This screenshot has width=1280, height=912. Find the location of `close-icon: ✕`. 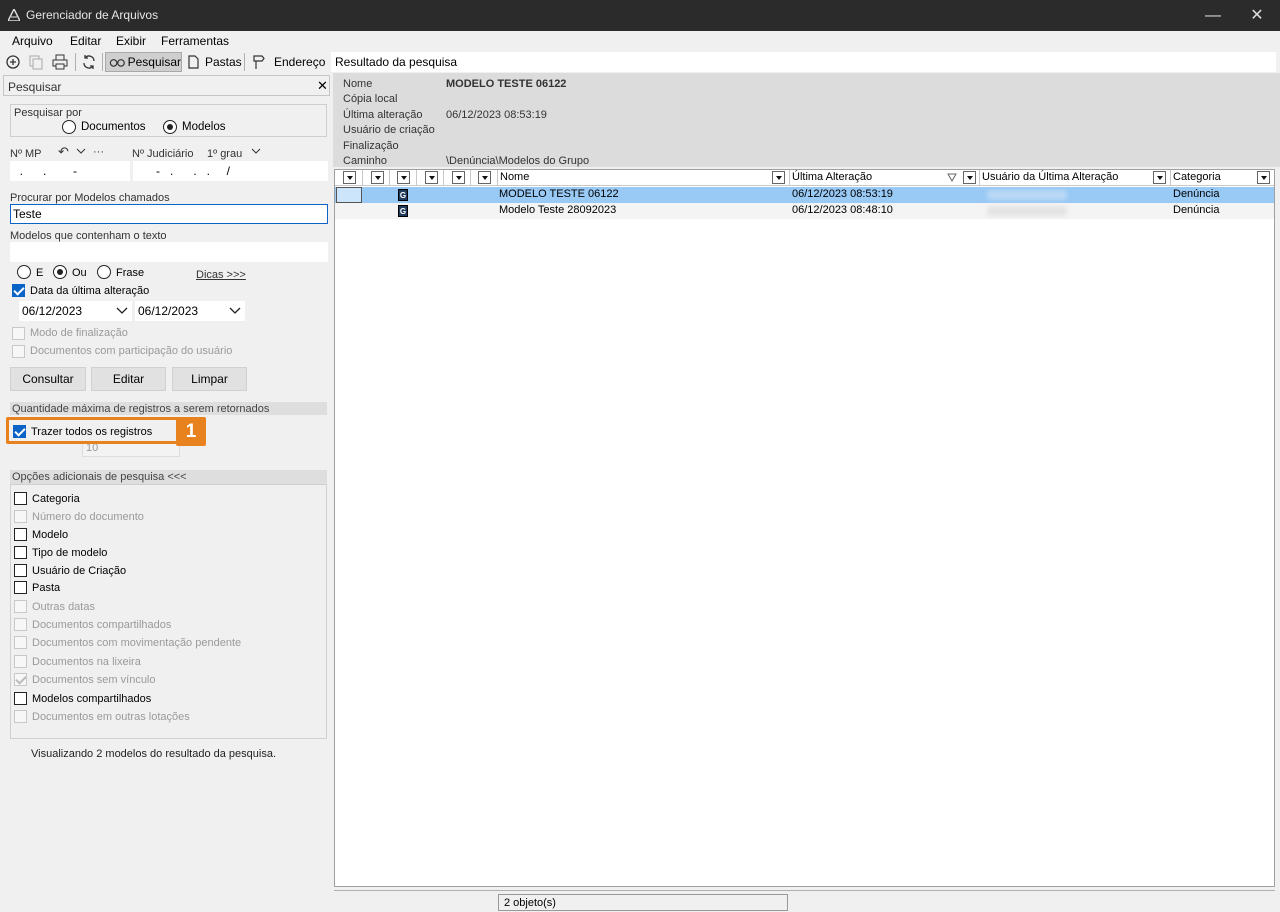

close-icon: ✕ is located at coordinates (1257, 15).